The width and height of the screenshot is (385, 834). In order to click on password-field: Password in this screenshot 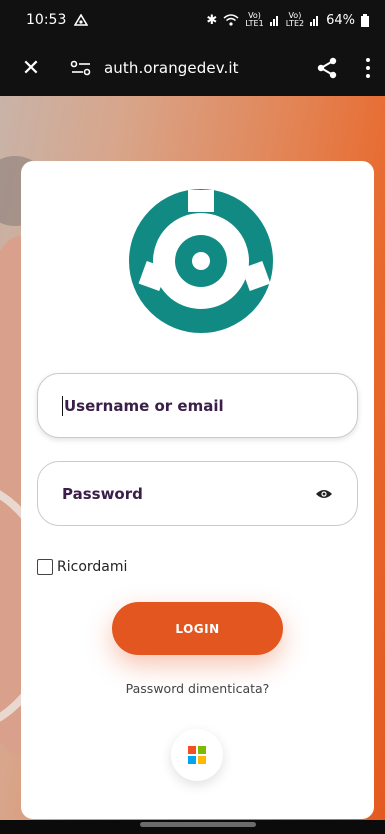, I will do `click(197, 493)`.